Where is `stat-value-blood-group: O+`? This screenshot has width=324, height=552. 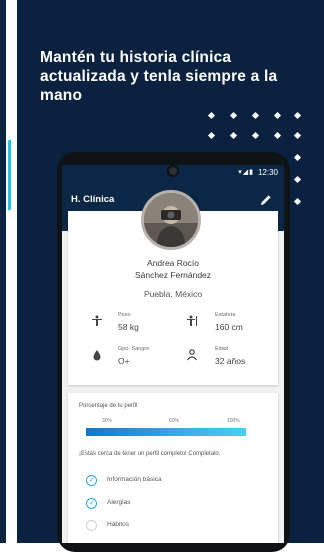 stat-value-blood-group: O+ is located at coordinates (124, 361).